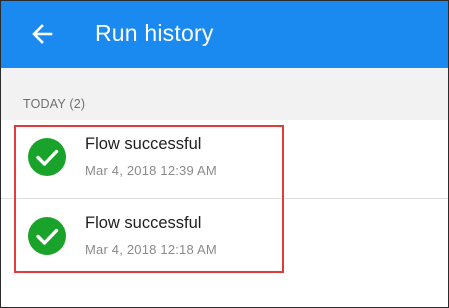 This screenshot has width=449, height=308. Describe the element at coordinates (154, 33) in the screenshot. I see `page-title: Run history` at that location.